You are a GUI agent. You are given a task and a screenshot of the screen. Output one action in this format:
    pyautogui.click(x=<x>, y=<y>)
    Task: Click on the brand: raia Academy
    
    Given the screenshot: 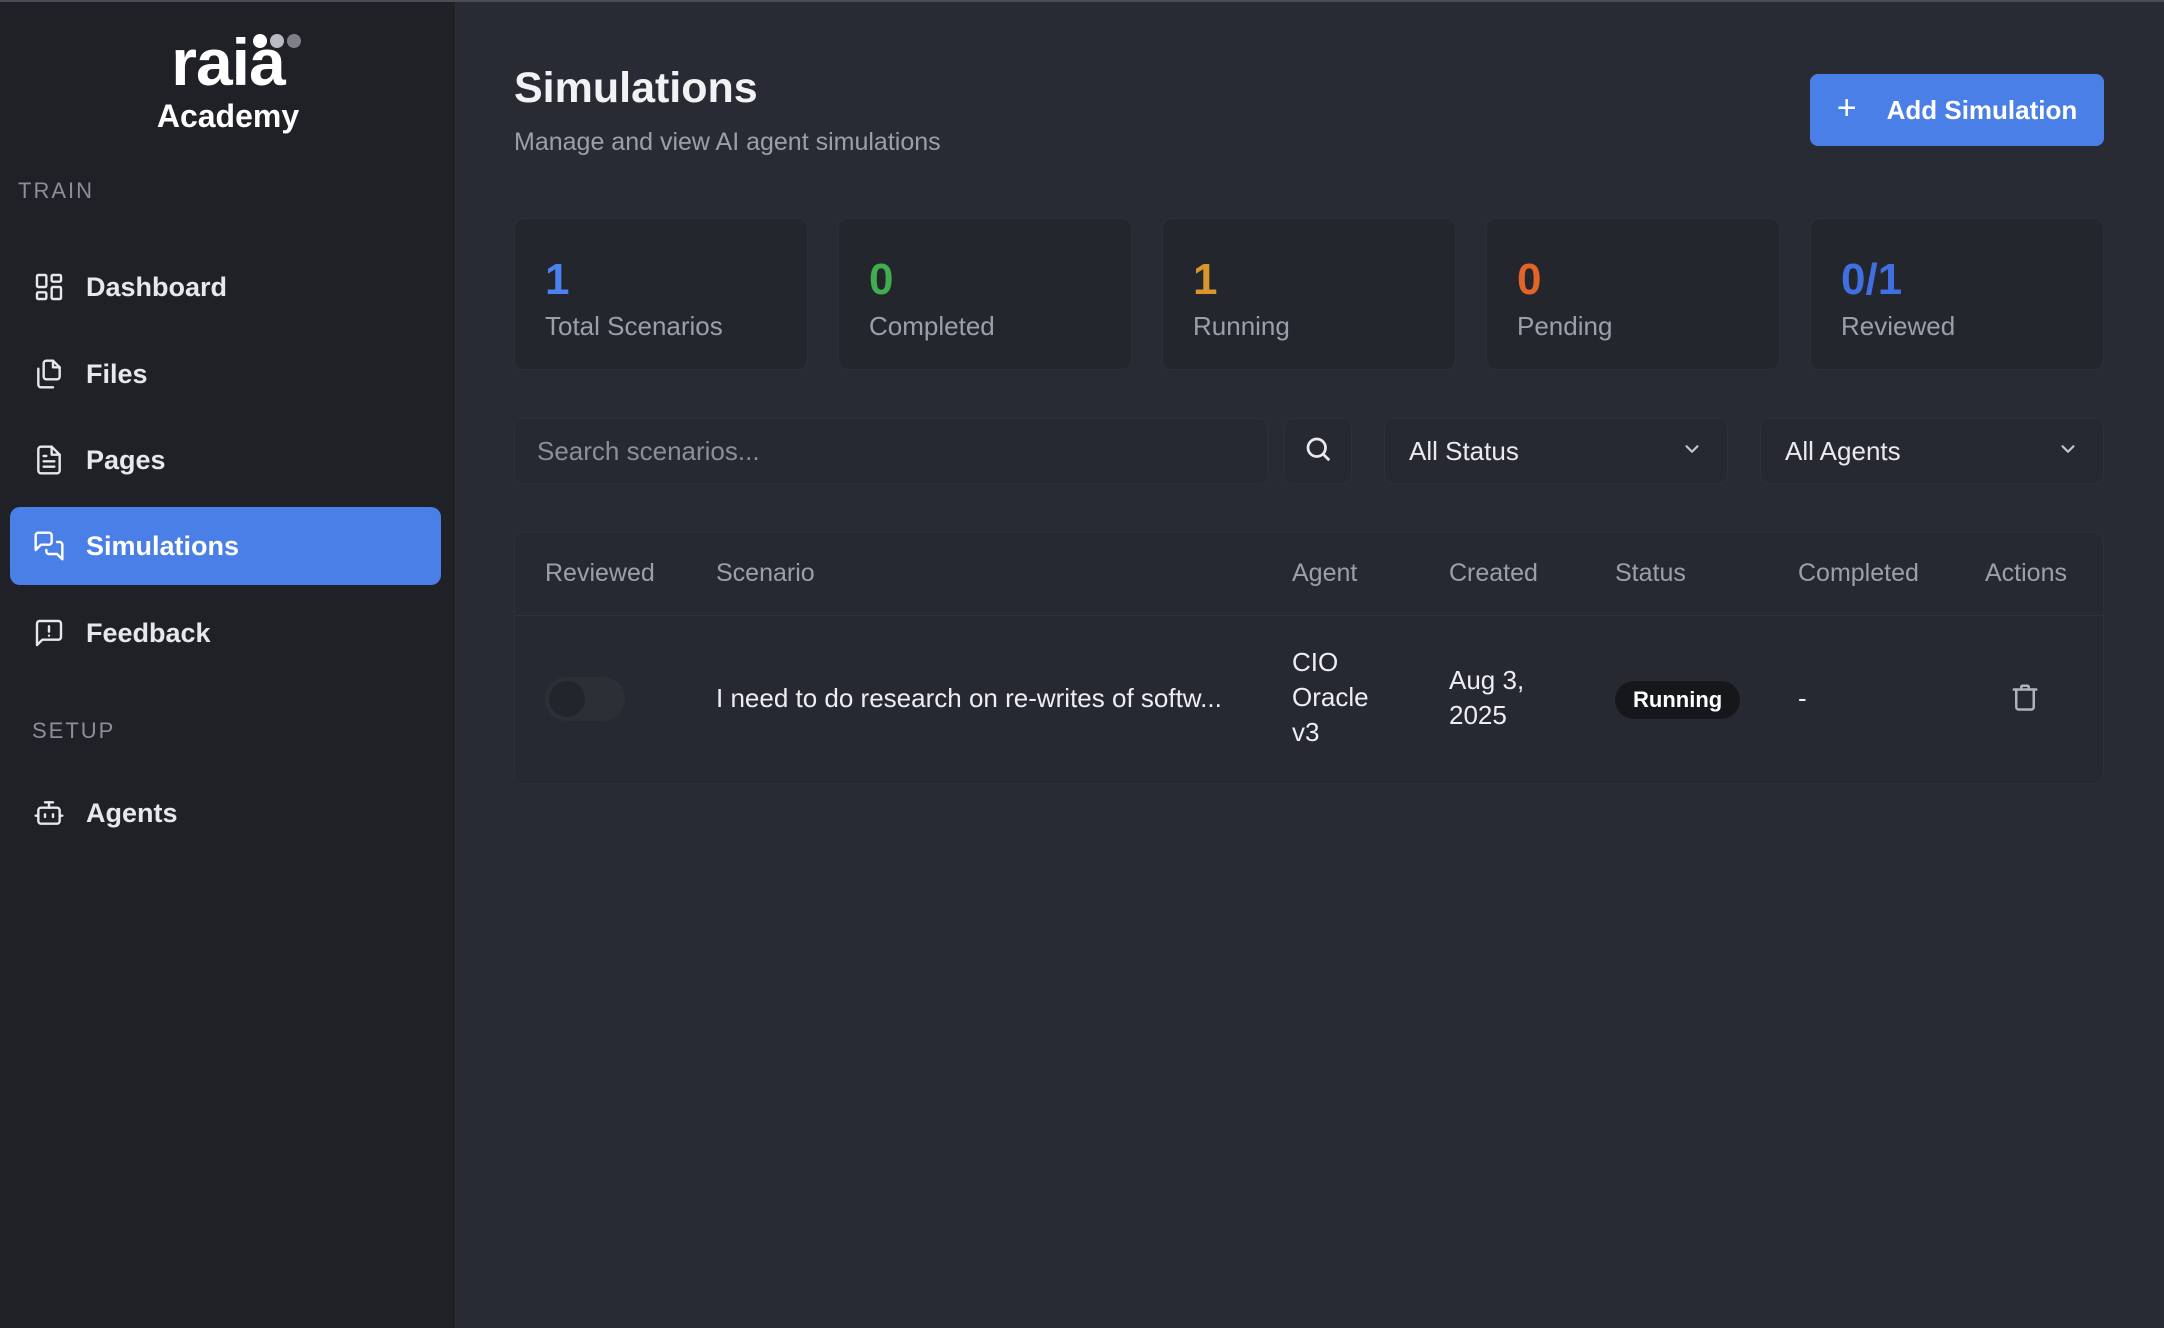 What is the action you would take?
    pyautogui.click(x=228, y=80)
    